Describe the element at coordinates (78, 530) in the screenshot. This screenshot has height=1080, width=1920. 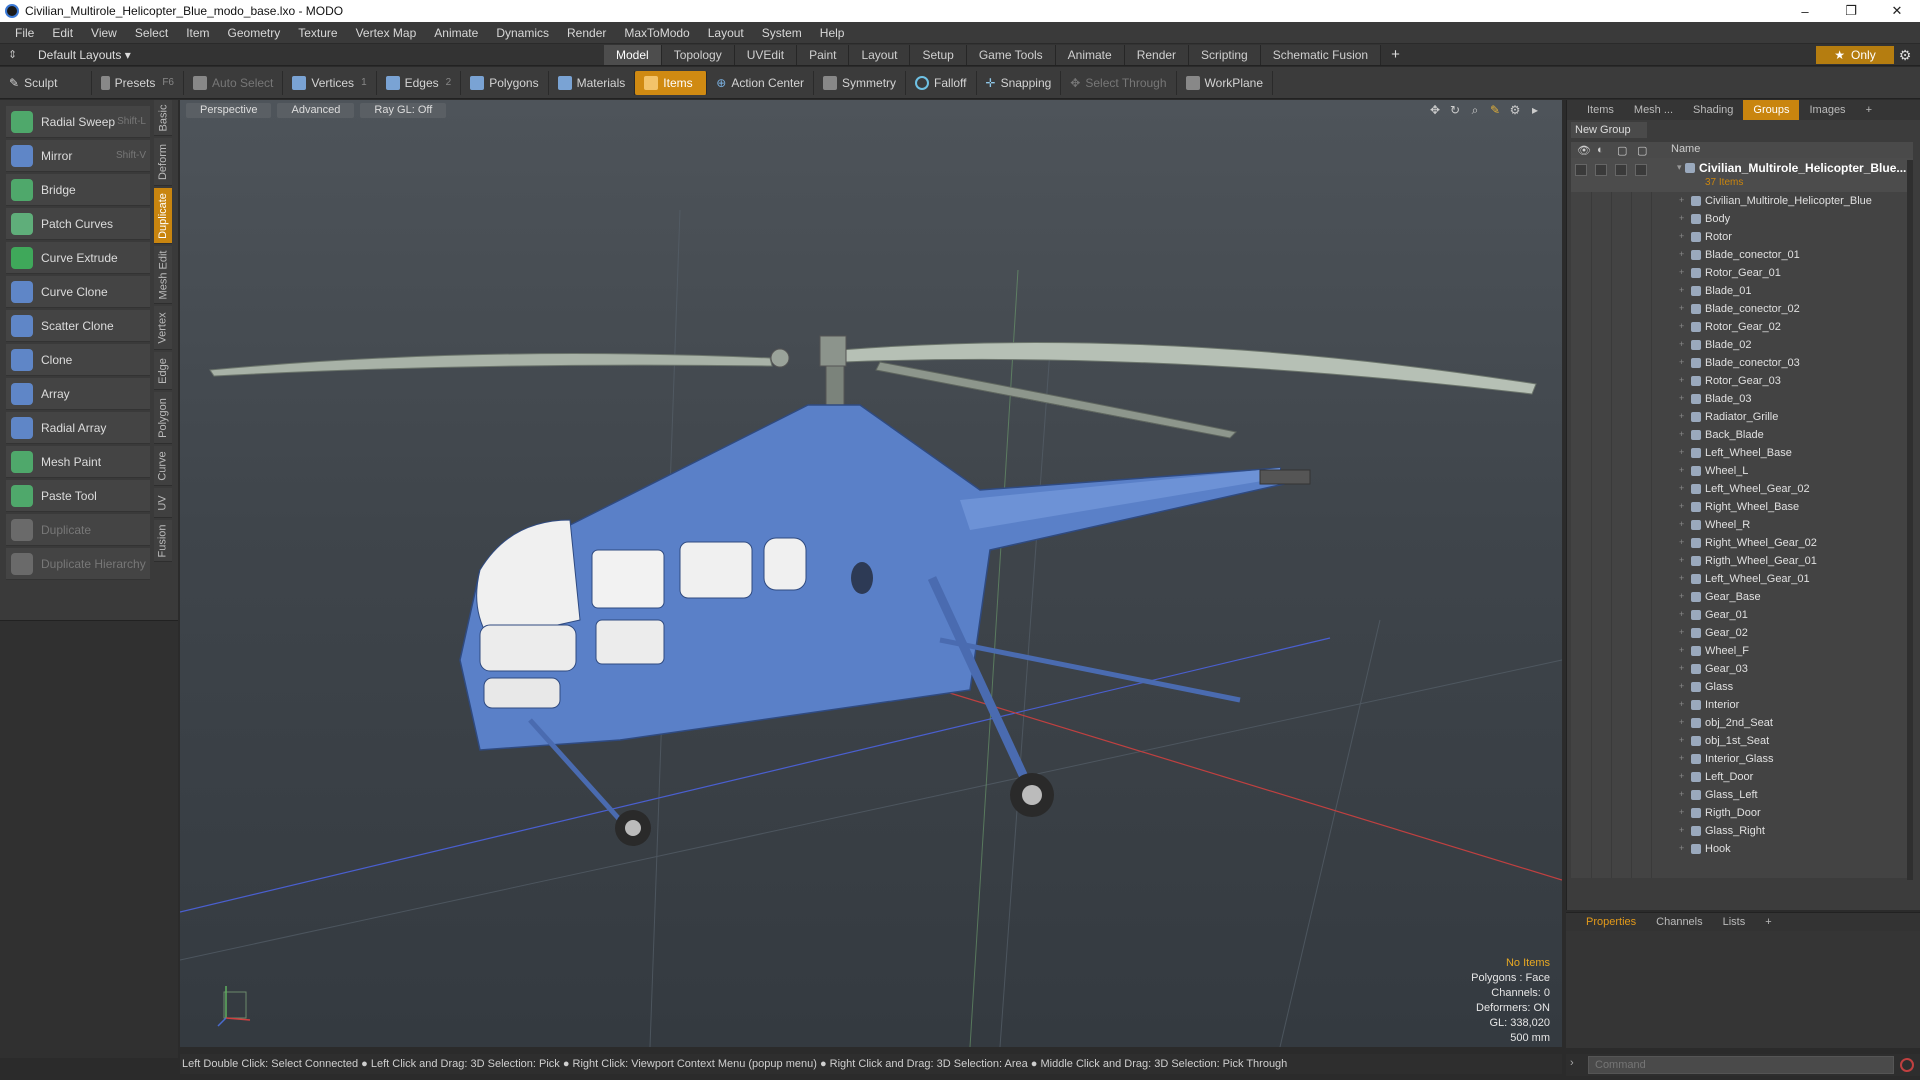
I see `tool-duplicate: Duplicate` at that location.